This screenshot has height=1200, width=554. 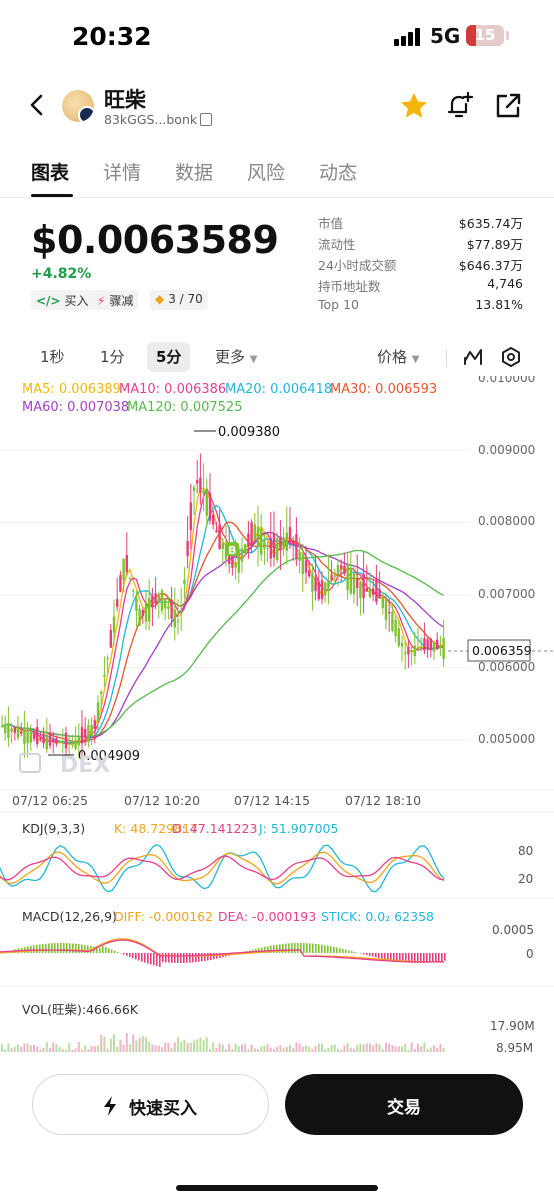 What do you see at coordinates (508, 106) in the screenshot?
I see `share-icon` at bounding box center [508, 106].